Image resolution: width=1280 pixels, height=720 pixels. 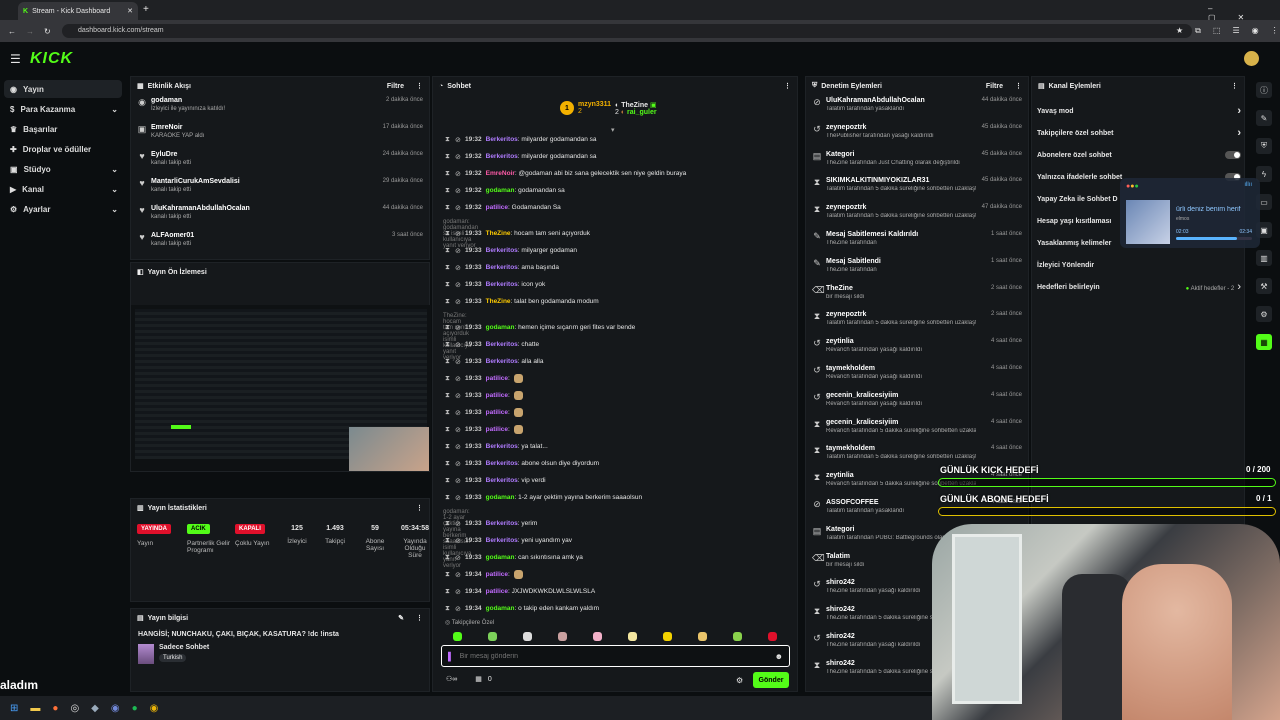 What do you see at coordinates (154, 708) in the screenshot?
I see `chrome-icon: ◉` at bounding box center [154, 708].